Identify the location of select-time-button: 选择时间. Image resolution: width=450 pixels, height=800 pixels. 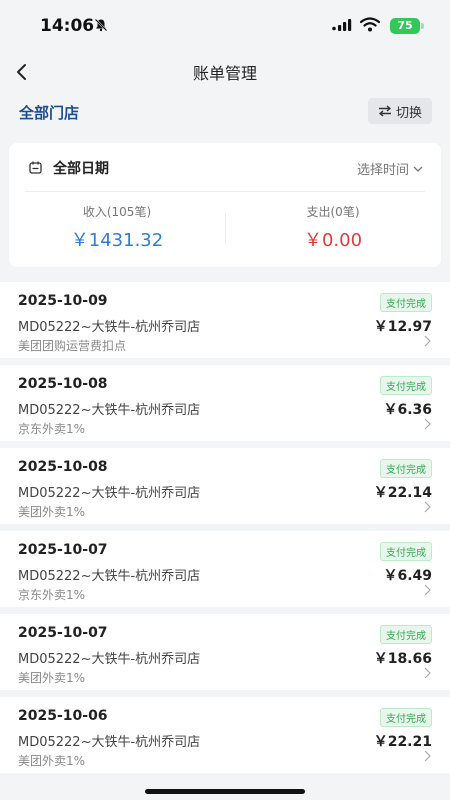
(390, 168).